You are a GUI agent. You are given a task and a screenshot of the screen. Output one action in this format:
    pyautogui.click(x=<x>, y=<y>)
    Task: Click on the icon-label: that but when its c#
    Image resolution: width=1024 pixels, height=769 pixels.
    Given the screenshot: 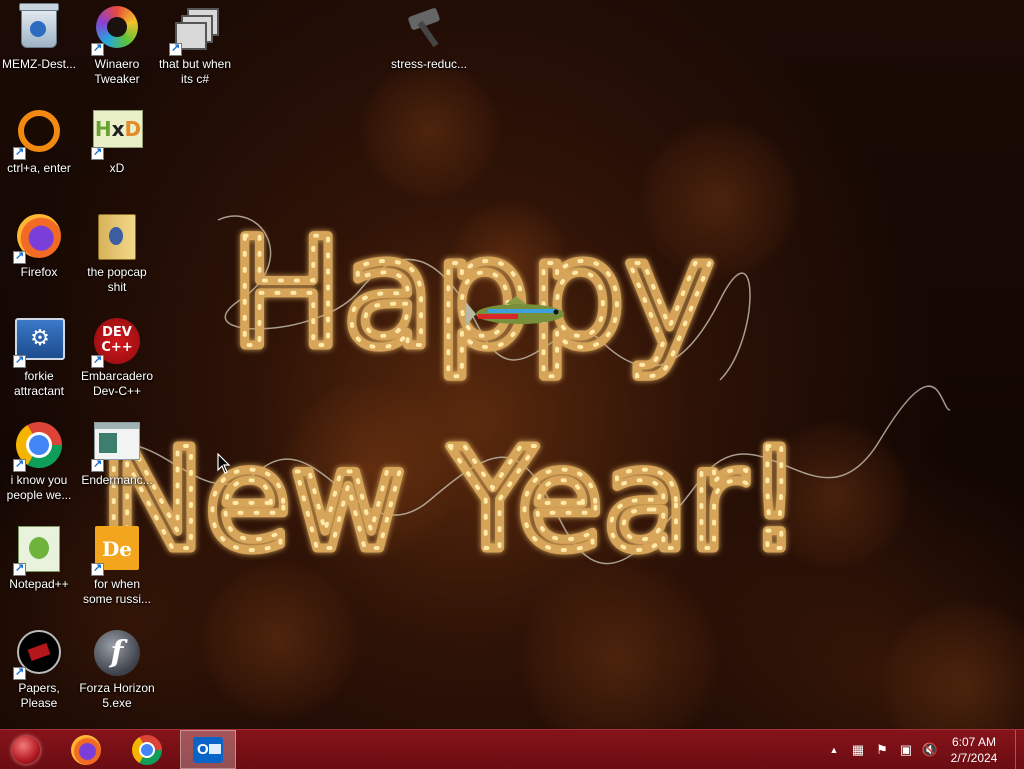 What is the action you would take?
    pyautogui.click(x=195, y=71)
    